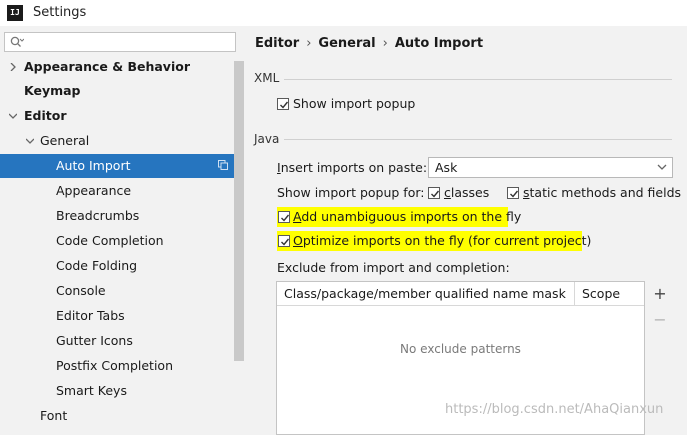 This screenshot has width=687, height=435. What do you see at coordinates (15, 13) in the screenshot?
I see `intellij-logo-icon: IJ` at bounding box center [15, 13].